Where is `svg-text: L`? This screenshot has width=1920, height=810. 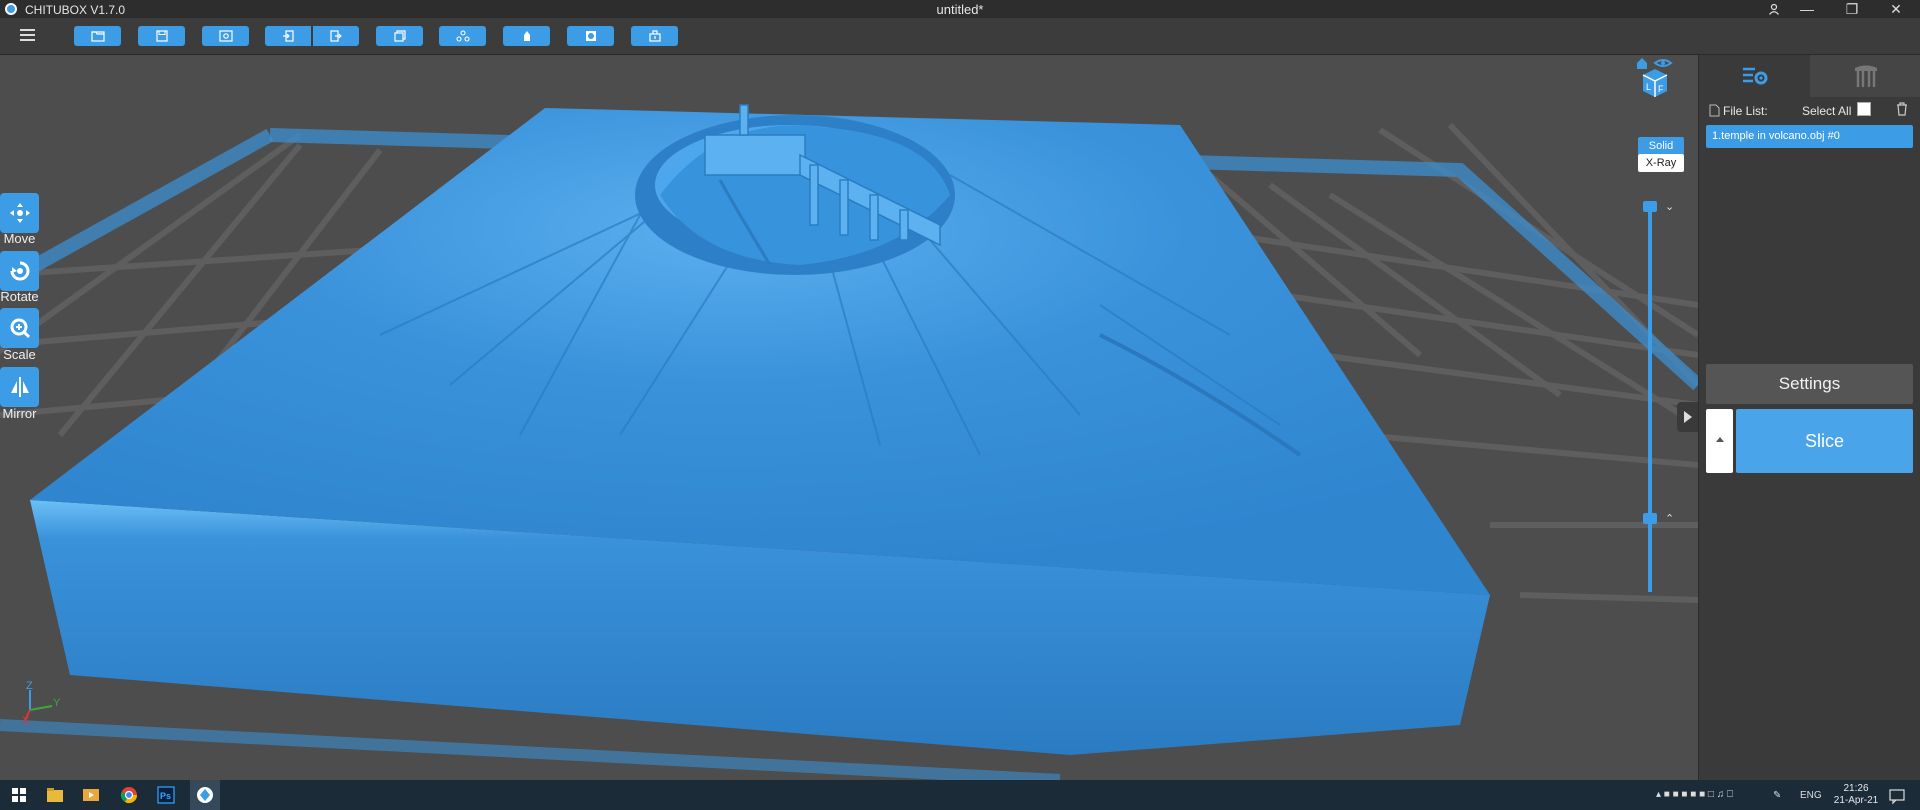
svg-text: L is located at coordinates (1648, 87).